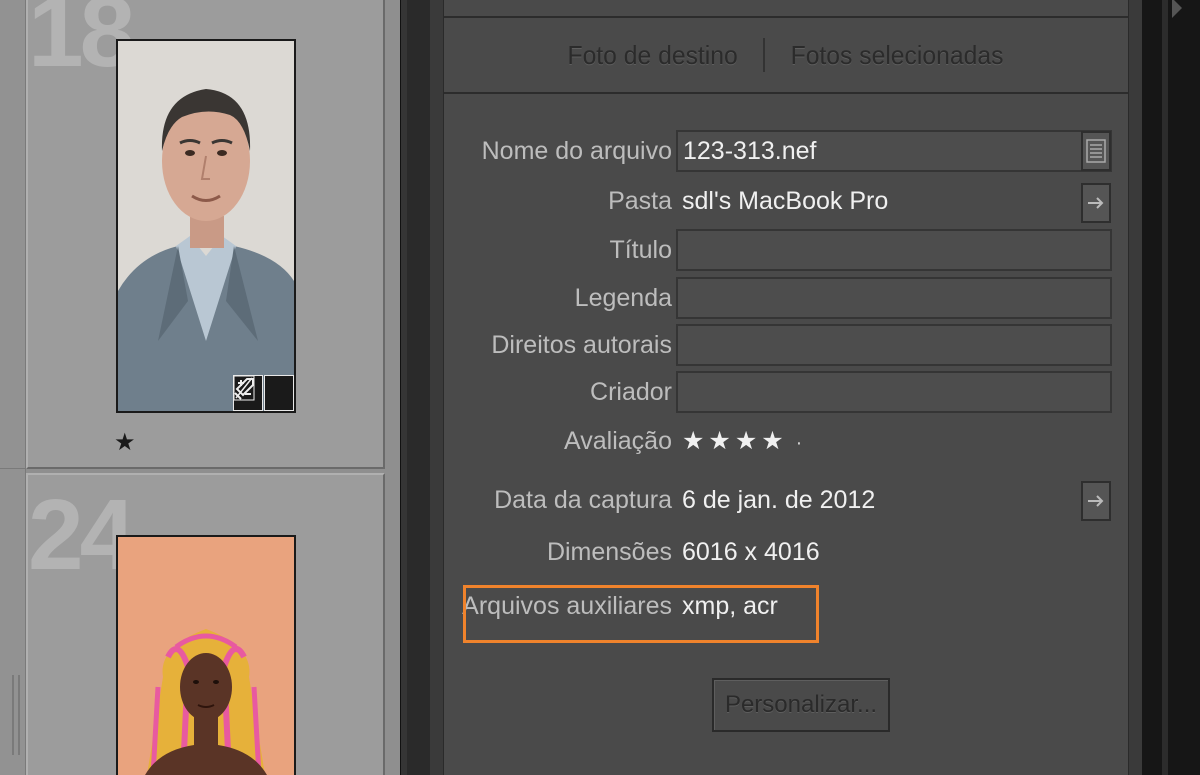  I want to click on develop-adjustments-icon, so click(263, 393).